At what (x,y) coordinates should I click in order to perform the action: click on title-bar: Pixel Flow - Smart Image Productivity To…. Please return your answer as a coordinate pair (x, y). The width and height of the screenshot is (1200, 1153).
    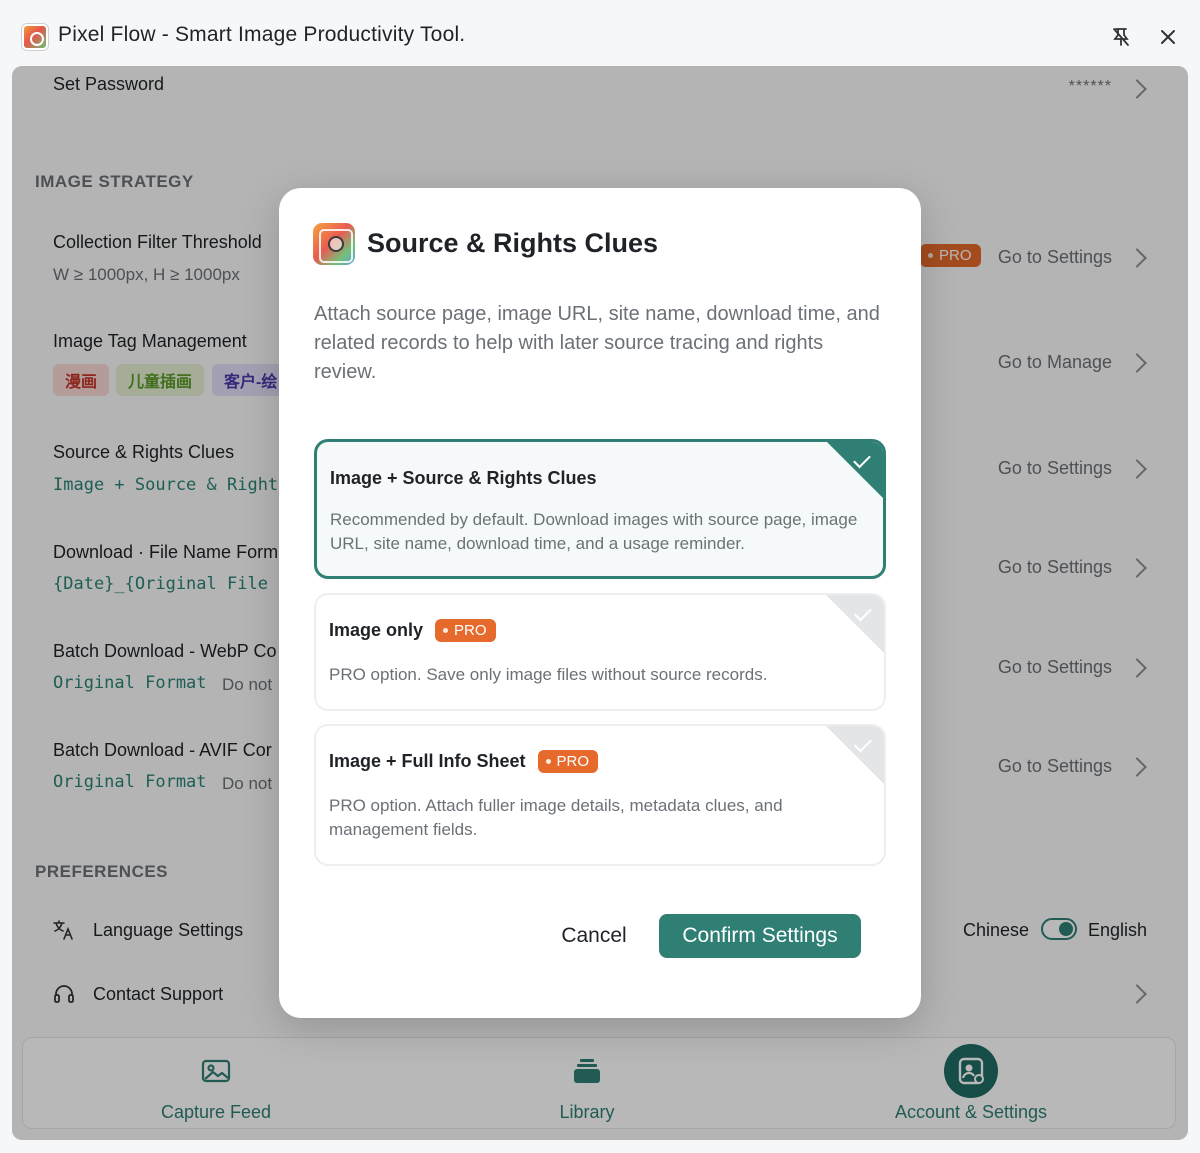
    Looking at the image, I should click on (600, 33).